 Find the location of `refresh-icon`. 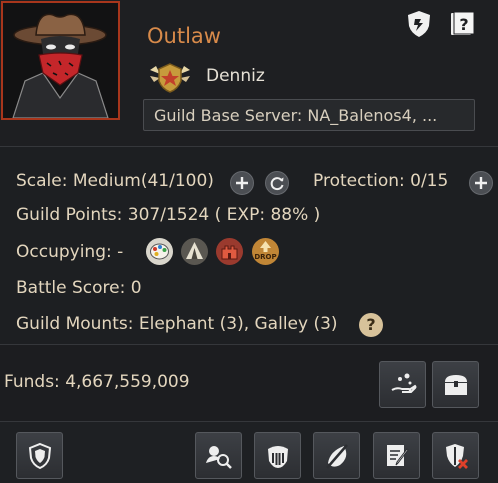

refresh-icon is located at coordinates (277, 184).